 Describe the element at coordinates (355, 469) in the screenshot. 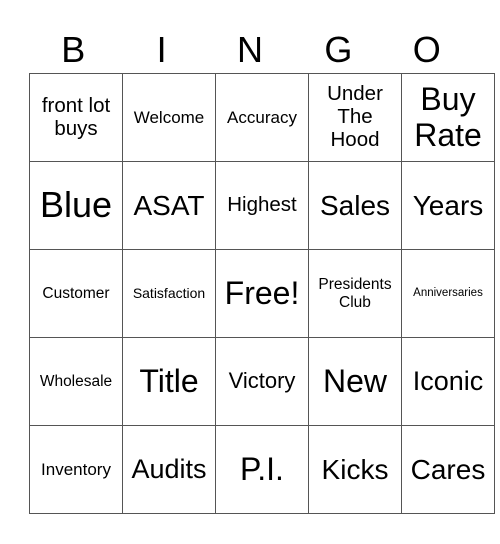

I see `bingo-cell: Kicks` at that location.